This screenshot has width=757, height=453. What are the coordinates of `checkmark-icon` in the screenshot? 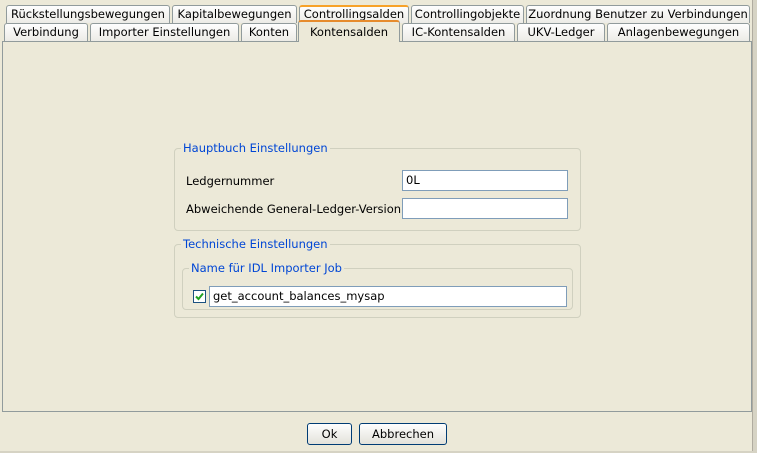 It's located at (199, 296).